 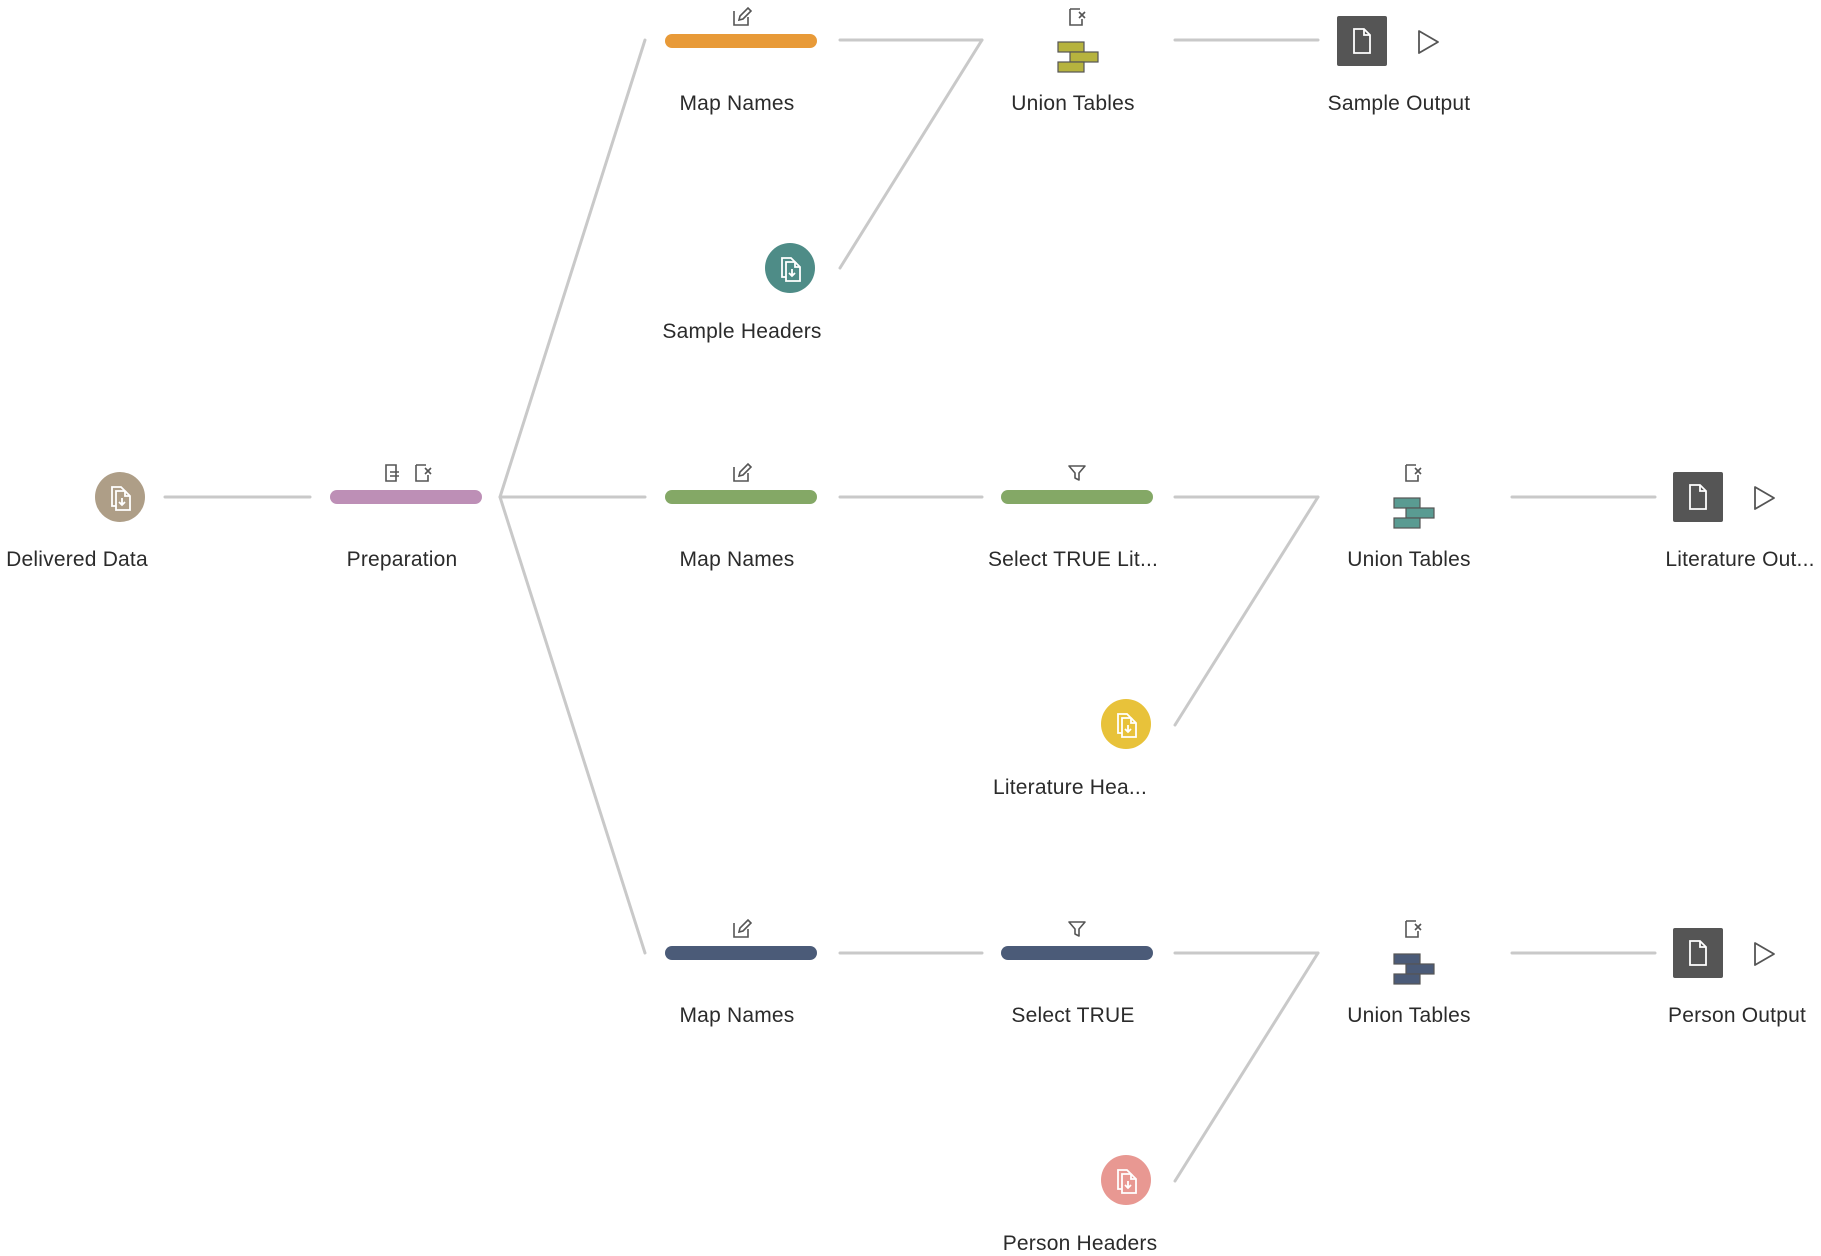 I want to click on delivered-data-label: Delivered Data, so click(x=77, y=559).